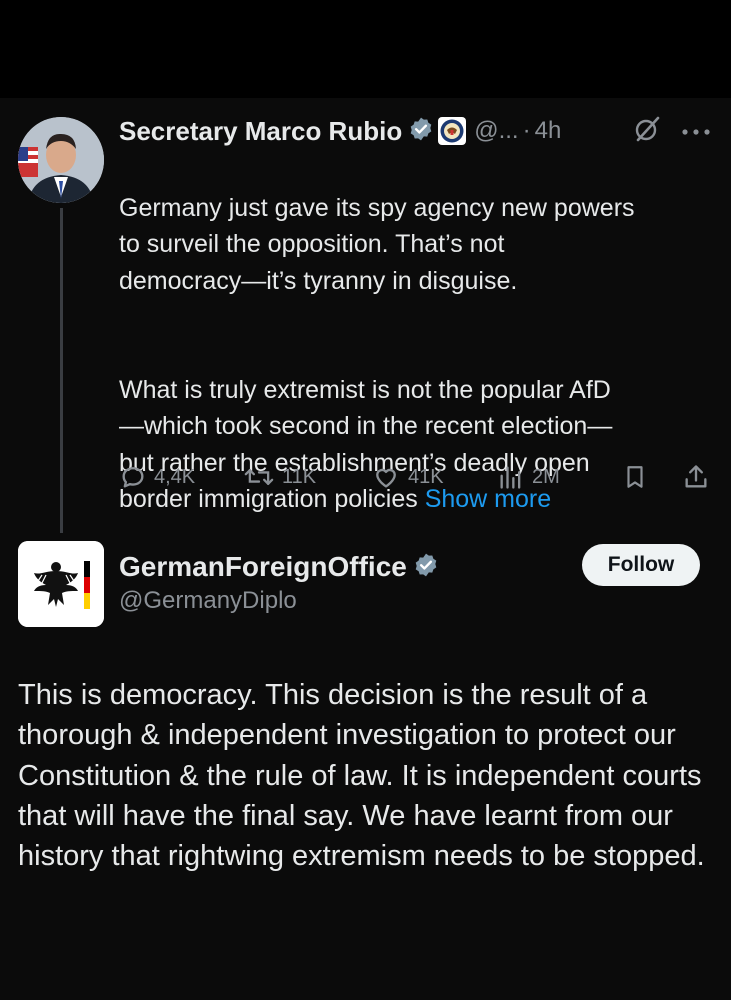 The image size is (731, 1000). Describe the element at coordinates (259, 476) in the screenshot. I see `repost-icon` at that location.